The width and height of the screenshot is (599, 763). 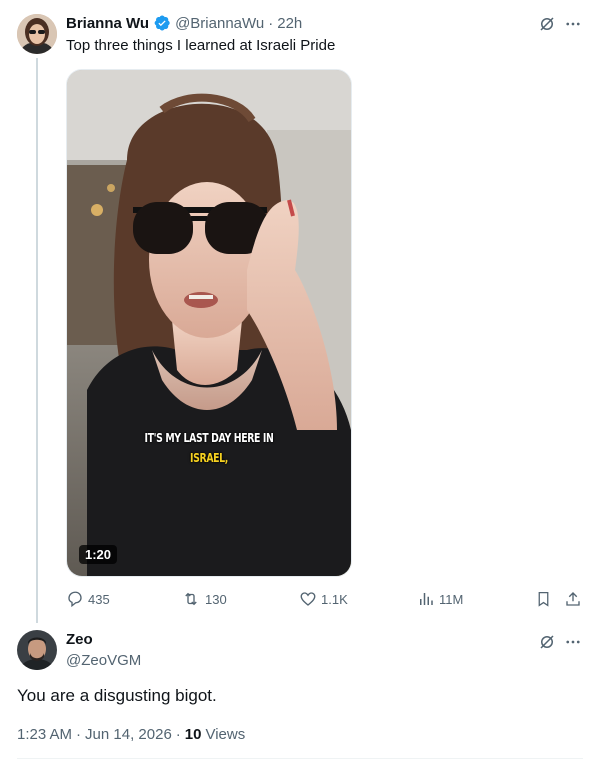 What do you see at coordinates (573, 642) in the screenshot?
I see `reply-more-icon` at bounding box center [573, 642].